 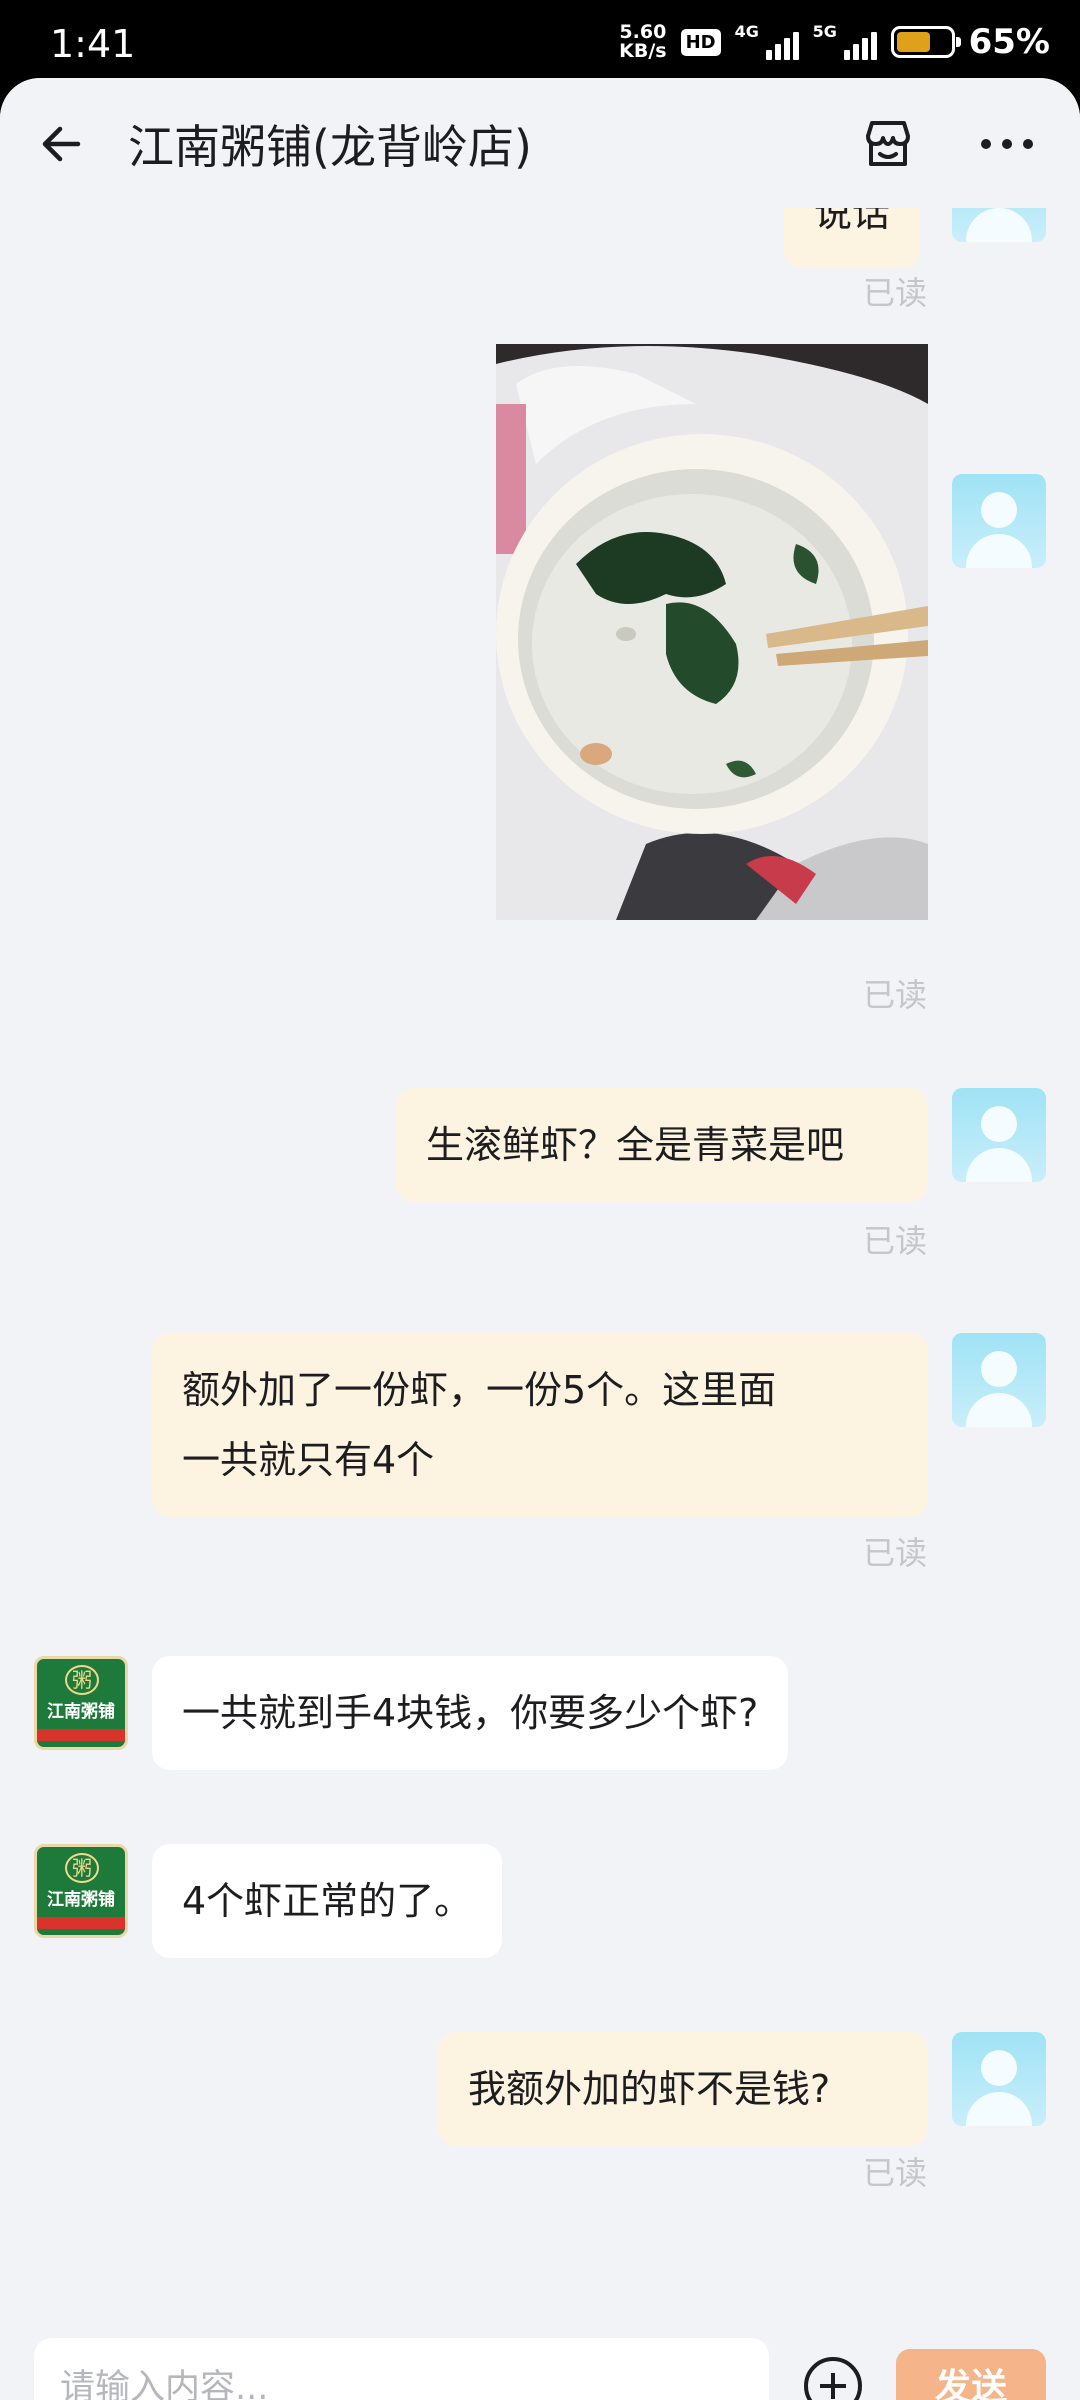 What do you see at coordinates (330, 147) in the screenshot?
I see `page-title: 江南粥铺(龙背岭店)` at bounding box center [330, 147].